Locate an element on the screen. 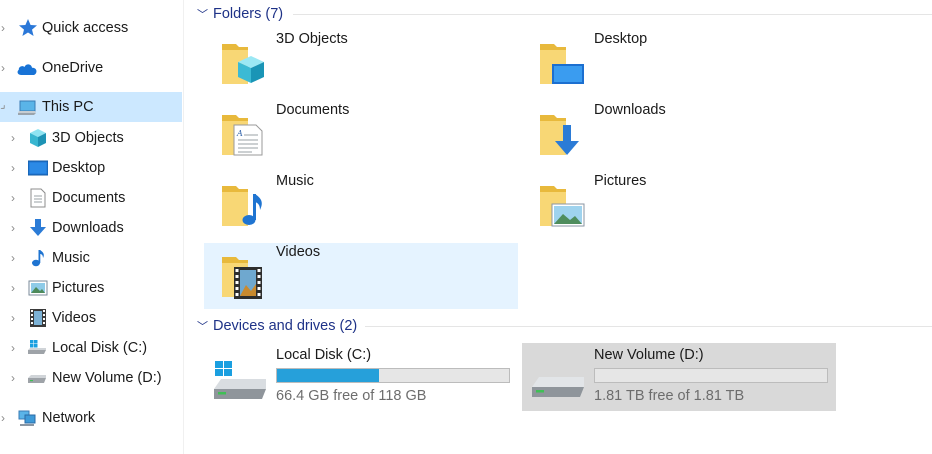 Image resolution: width=932 pixels, height=454 pixels. chevron-down-icon: › is located at coordinates (7, 107).